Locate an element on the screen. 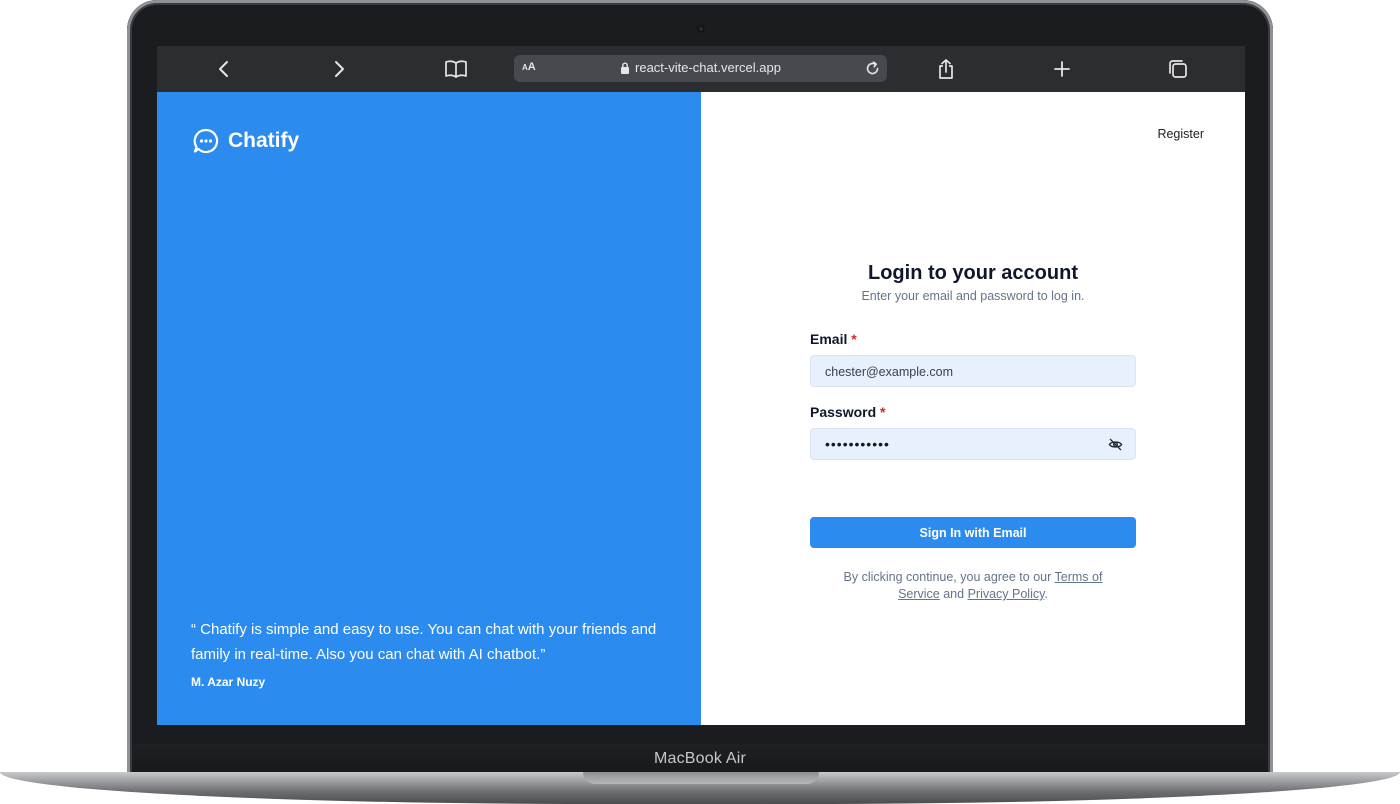 The height and width of the screenshot is (804, 1400). laptop-chin: MacBook Air is located at coordinates (700, 759).